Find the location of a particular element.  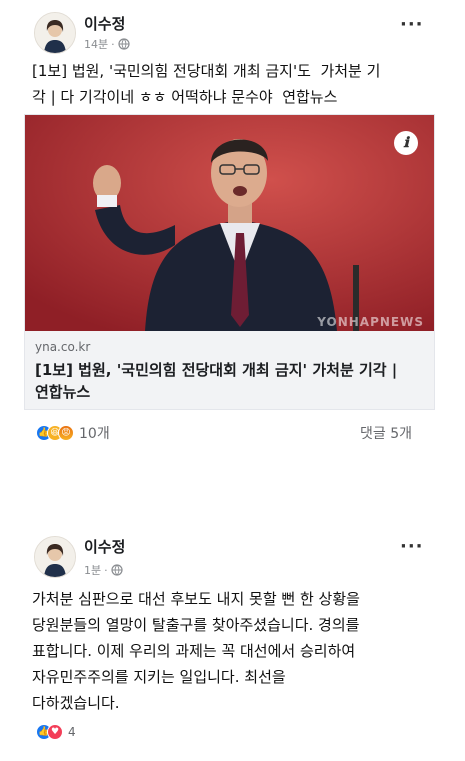

link-title: [1보] 법원, '국민의힘 전당대회 개최 금지' 가처분 기각 | 연합뉴스 is located at coordinates (231, 381).